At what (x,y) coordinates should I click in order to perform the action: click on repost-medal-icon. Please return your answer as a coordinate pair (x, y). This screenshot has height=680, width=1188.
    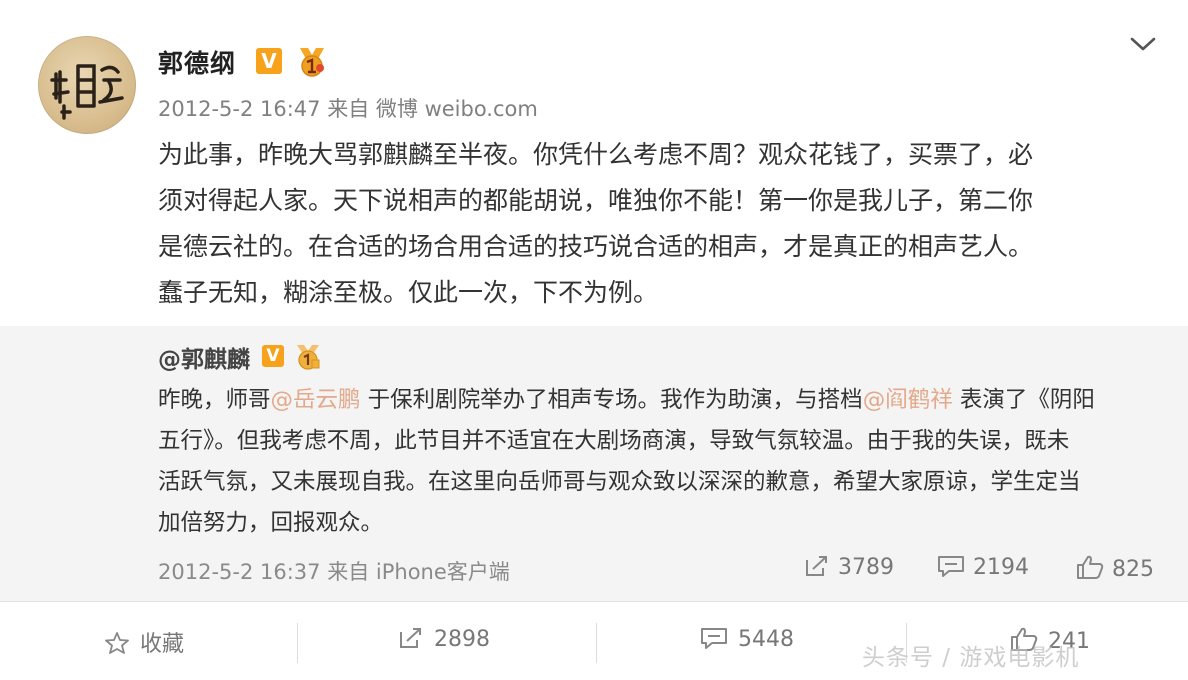
    Looking at the image, I should click on (308, 357).